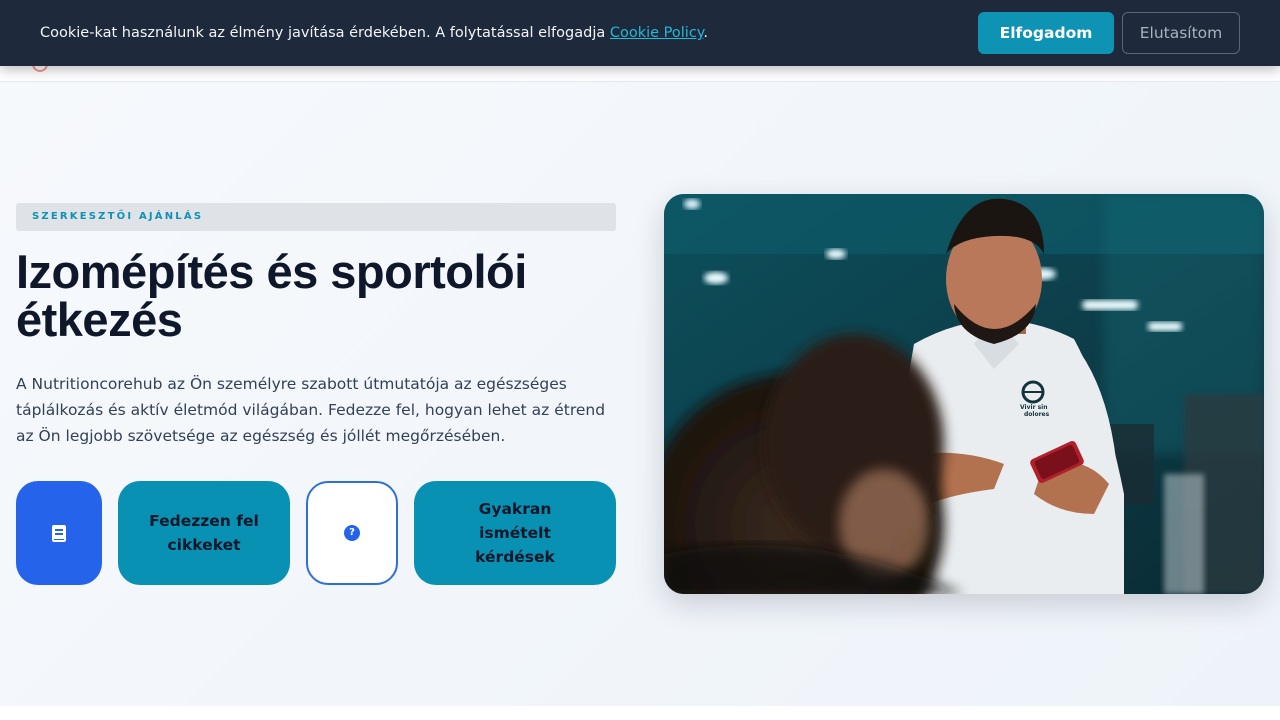 The height and width of the screenshot is (720, 1280). I want to click on cookie-policy-link: Cookie Policy, so click(656, 33).